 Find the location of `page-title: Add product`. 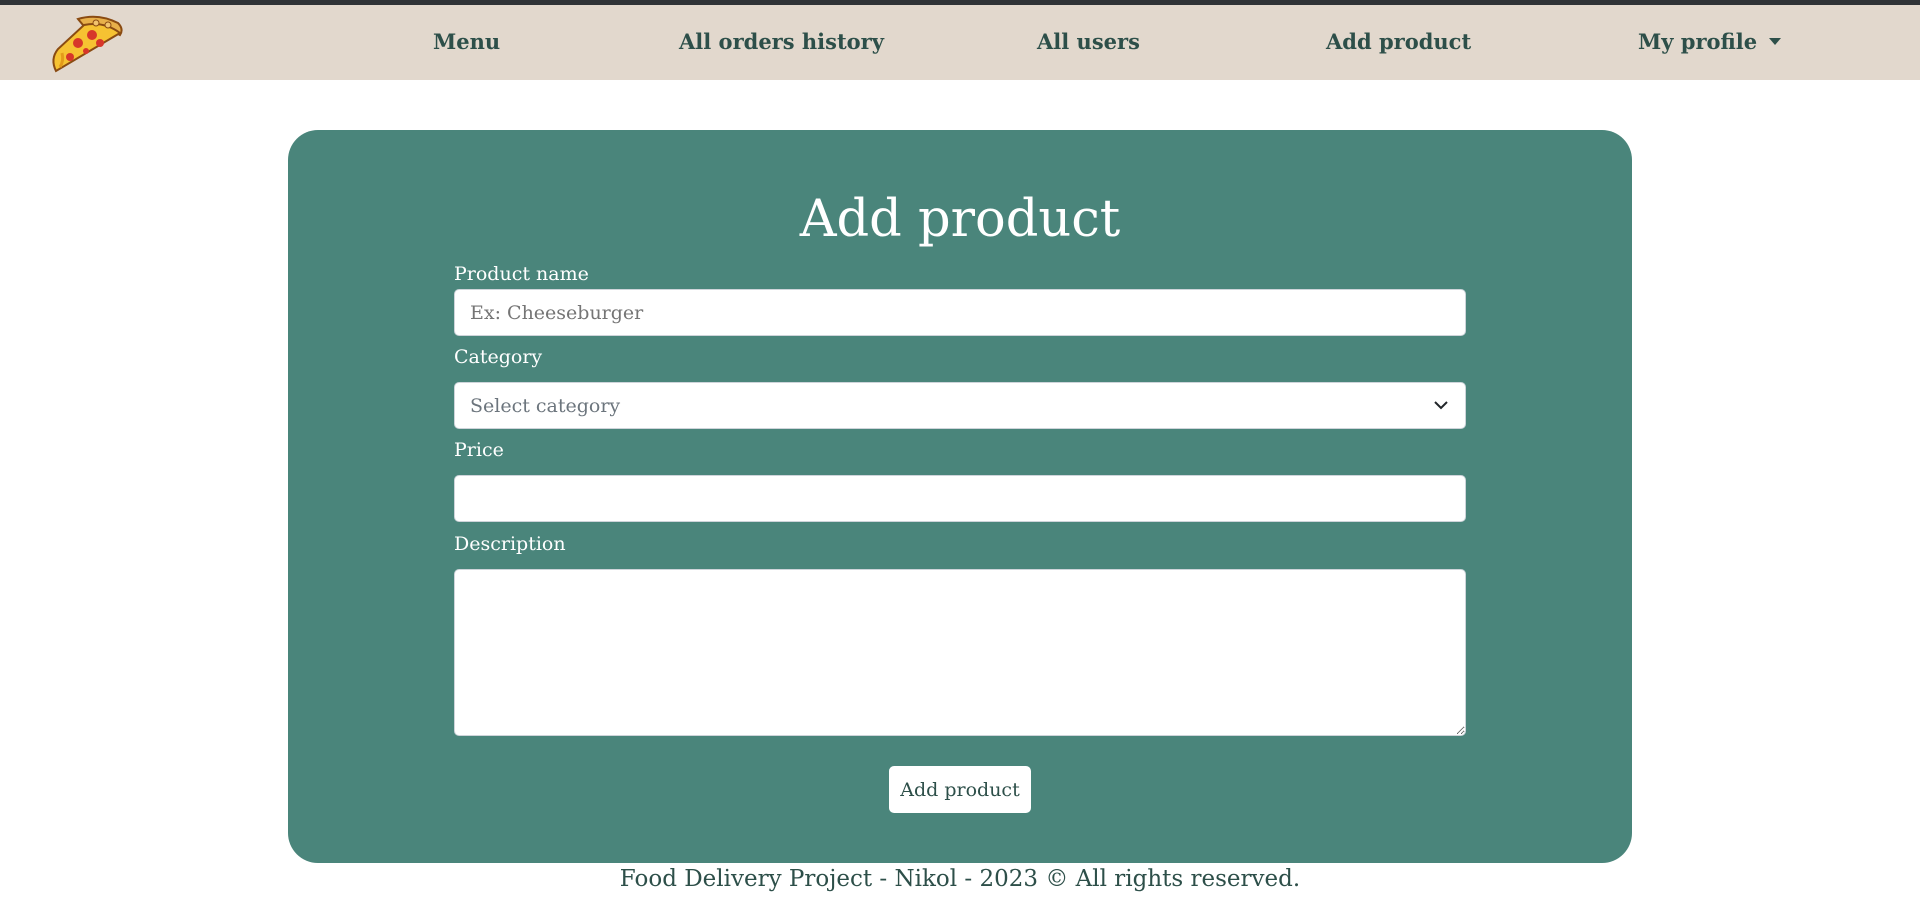

page-title: Add product is located at coordinates (960, 219).